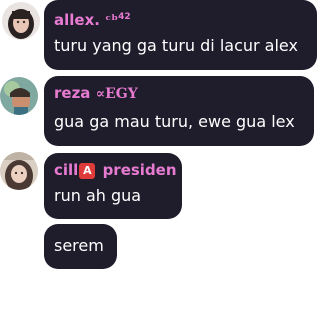  Describe the element at coordinates (72, 93) in the screenshot. I see `username-text: reza` at that location.